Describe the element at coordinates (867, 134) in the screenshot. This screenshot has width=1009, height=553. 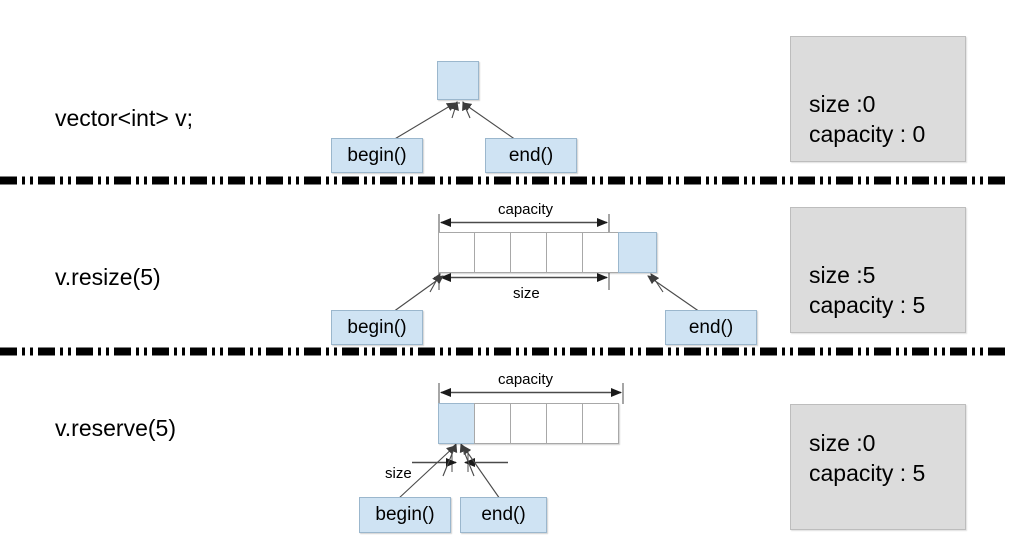
I see `status-capacity-row1: capacity : 0` at that location.